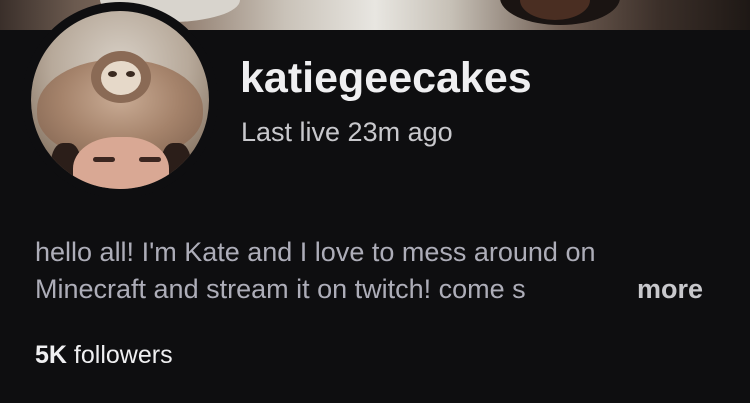 The height and width of the screenshot is (403, 750). Describe the element at coordinates (51, 355) in the screenshot. I see `followers-number: 5K` at that location.